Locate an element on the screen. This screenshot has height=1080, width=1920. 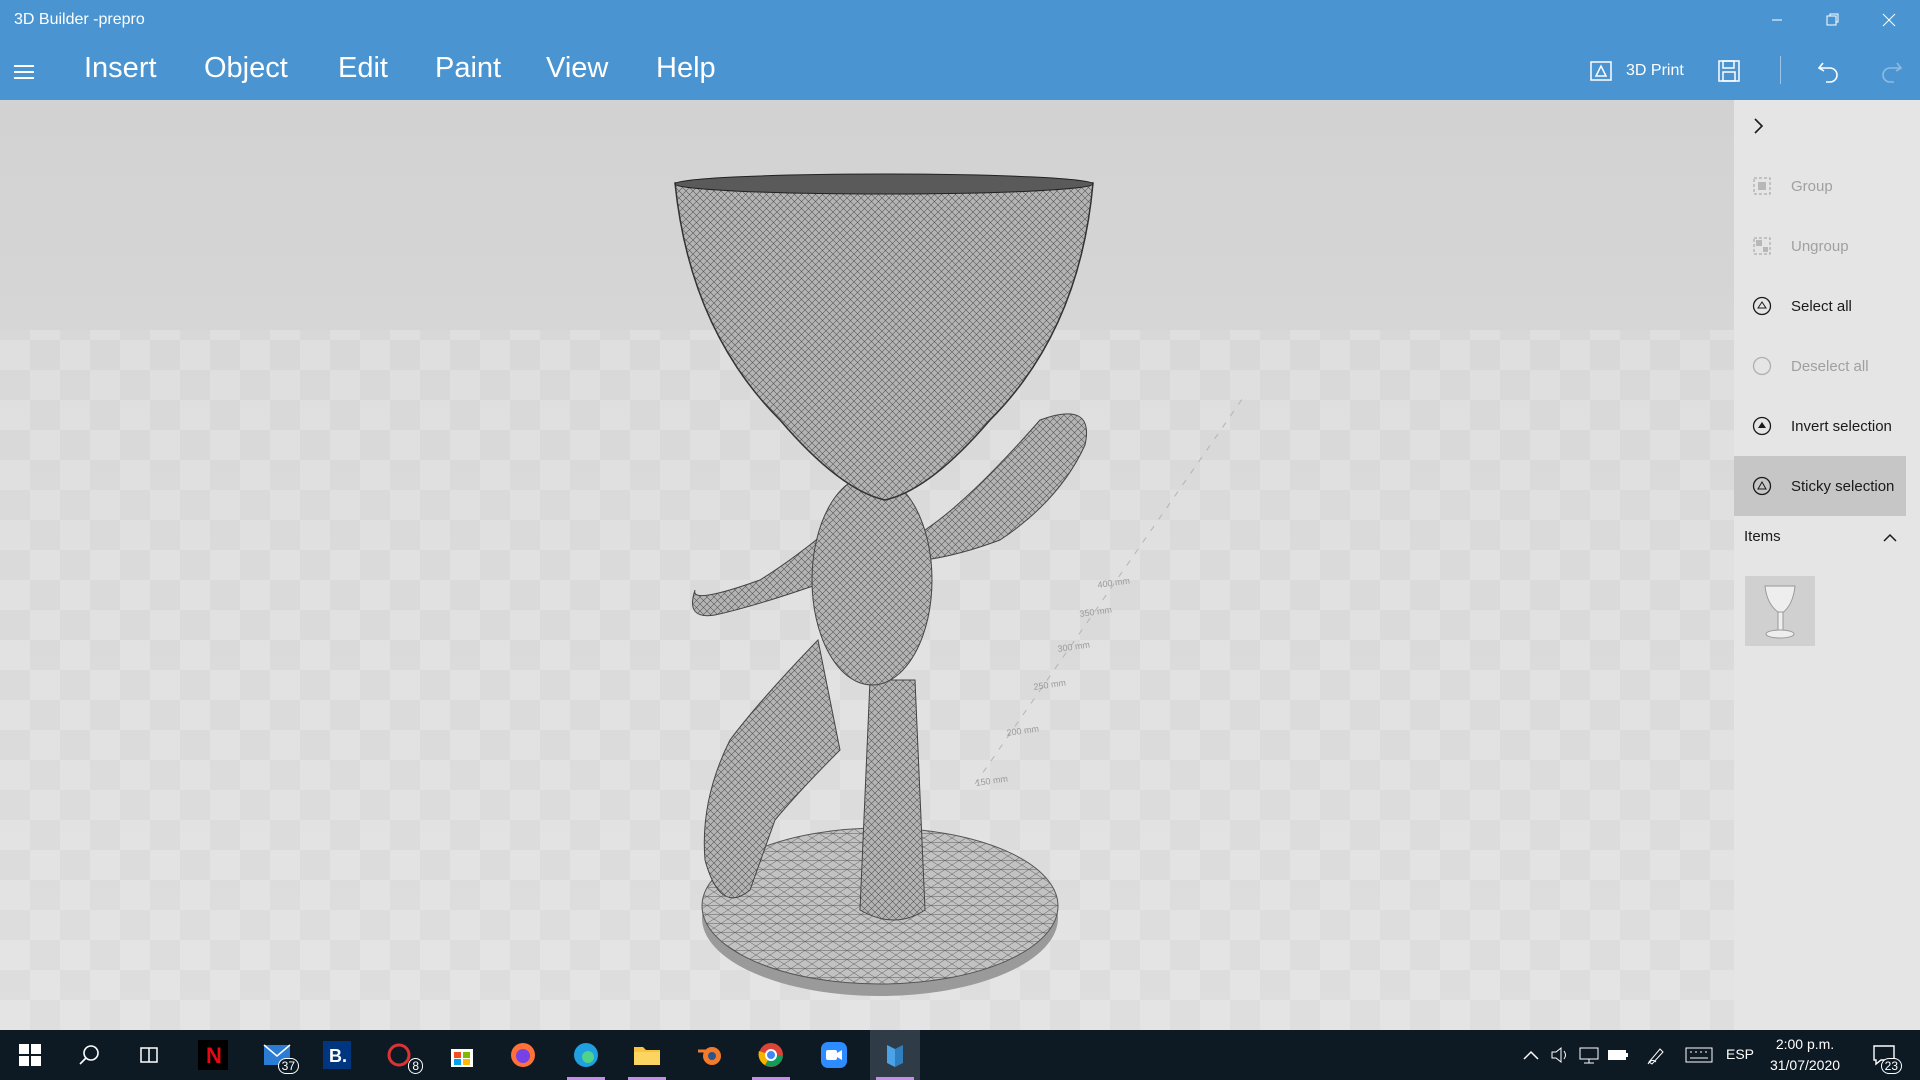
task-view-icon is located at coordinates (149, 1055).